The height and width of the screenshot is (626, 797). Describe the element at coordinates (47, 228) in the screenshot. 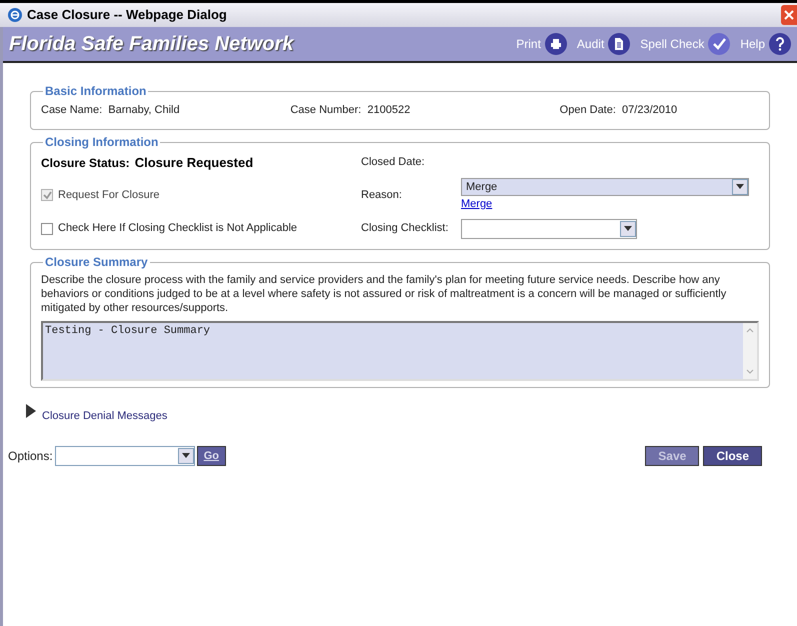

I see `checkbox` at that location.